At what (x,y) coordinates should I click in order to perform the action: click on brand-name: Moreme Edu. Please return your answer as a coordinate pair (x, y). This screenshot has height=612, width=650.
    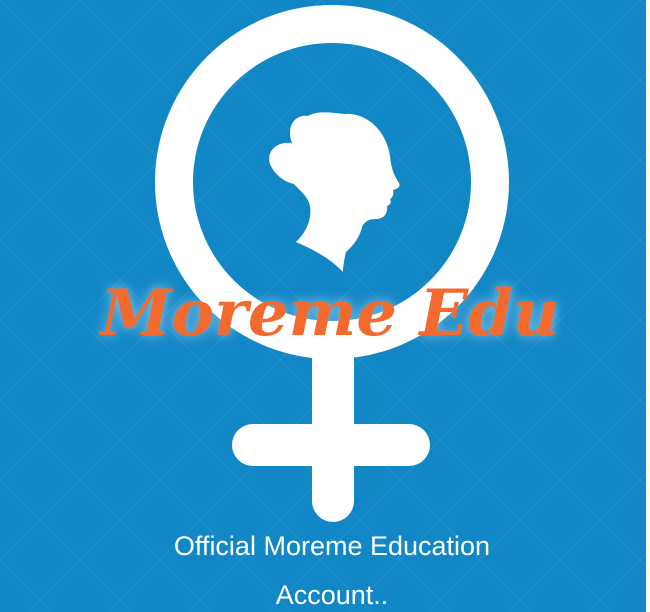
    Looking at the image, I should click on (329, 313).